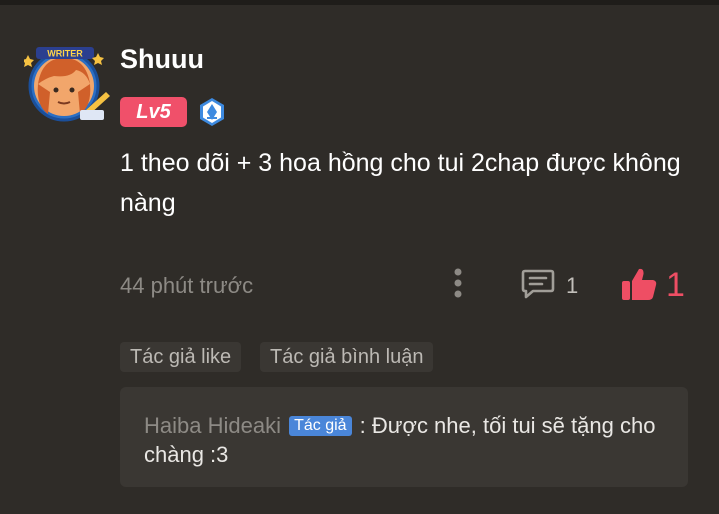 The width and height of the screenshot is (719, 514). Describe the element at coordinates (68, 84) in the screenshot. I see `avatar: WRITER` at that location.